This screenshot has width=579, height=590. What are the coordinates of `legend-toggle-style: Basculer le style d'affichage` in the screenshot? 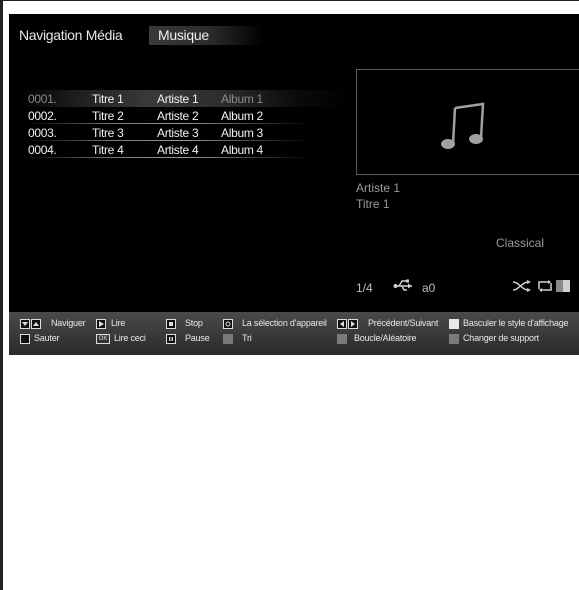 It's located at (516, 323).